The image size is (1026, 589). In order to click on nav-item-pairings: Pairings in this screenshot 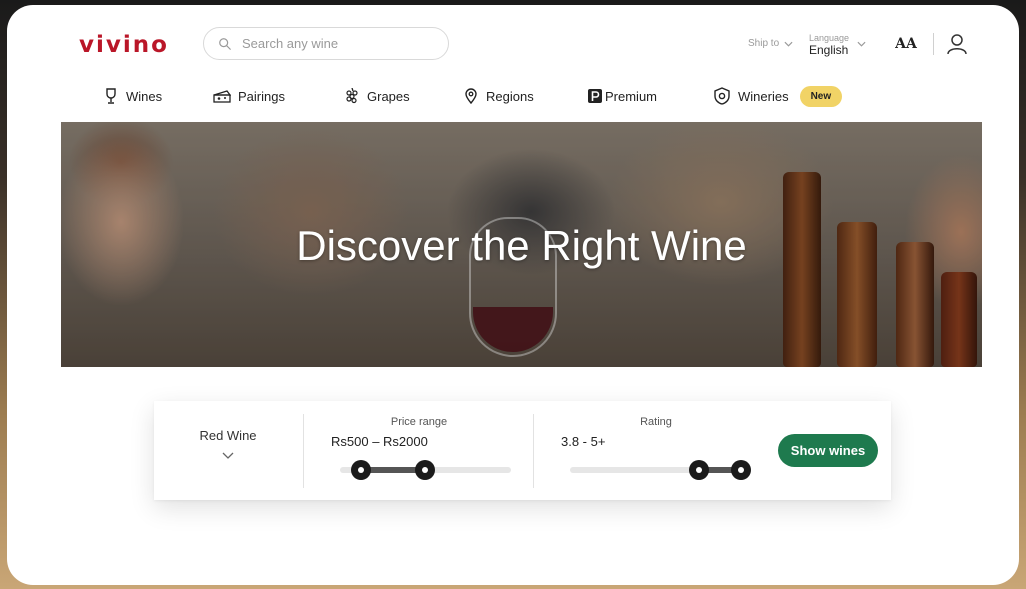, I will do `click(249, 96)`.